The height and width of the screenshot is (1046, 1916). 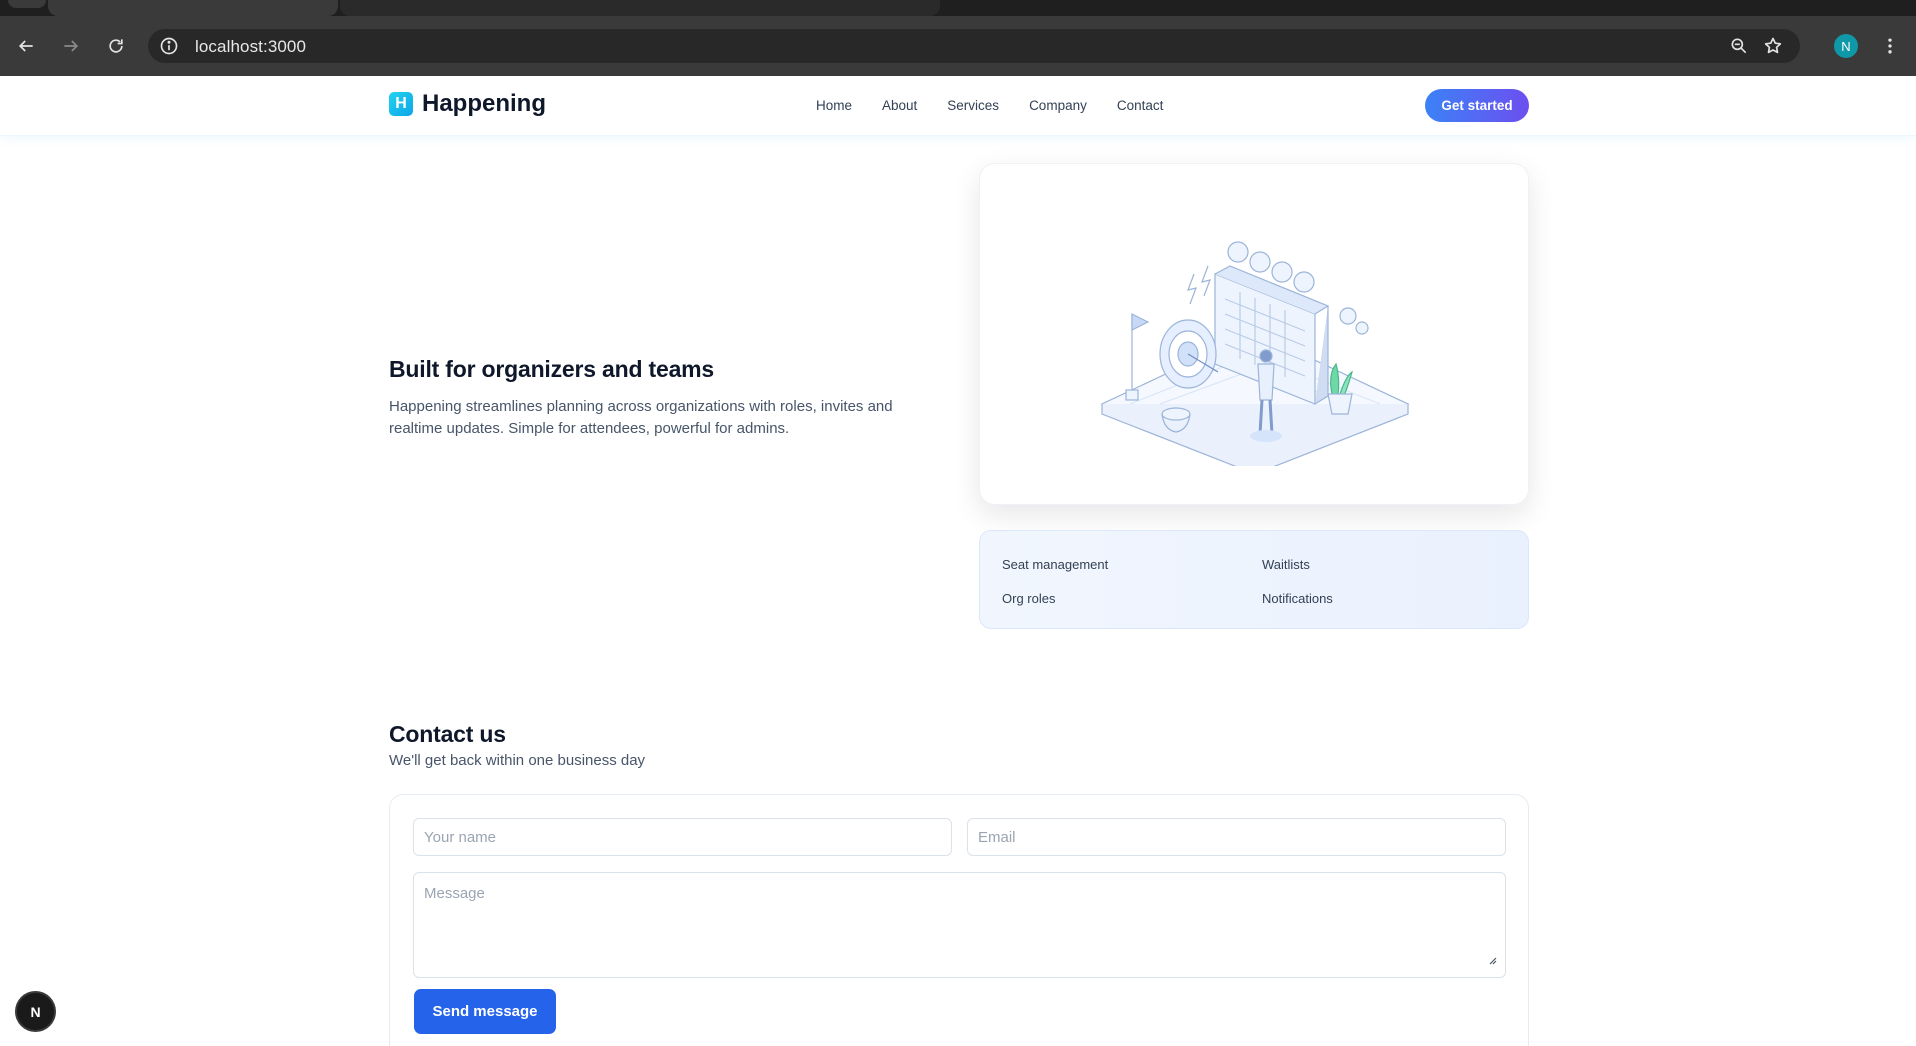 What do you see at coordinates (484, 103) in the screenshot?
I see `brand-name: Happening` at bounding box center [484, 103].